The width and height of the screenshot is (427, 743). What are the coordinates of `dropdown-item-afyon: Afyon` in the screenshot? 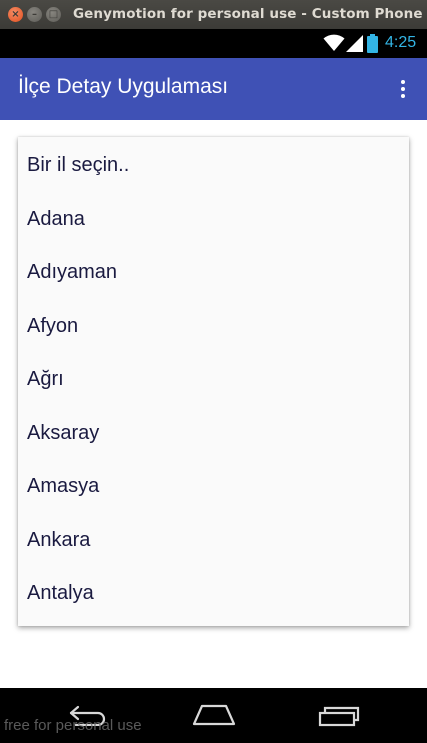 It's located at (213, 327).